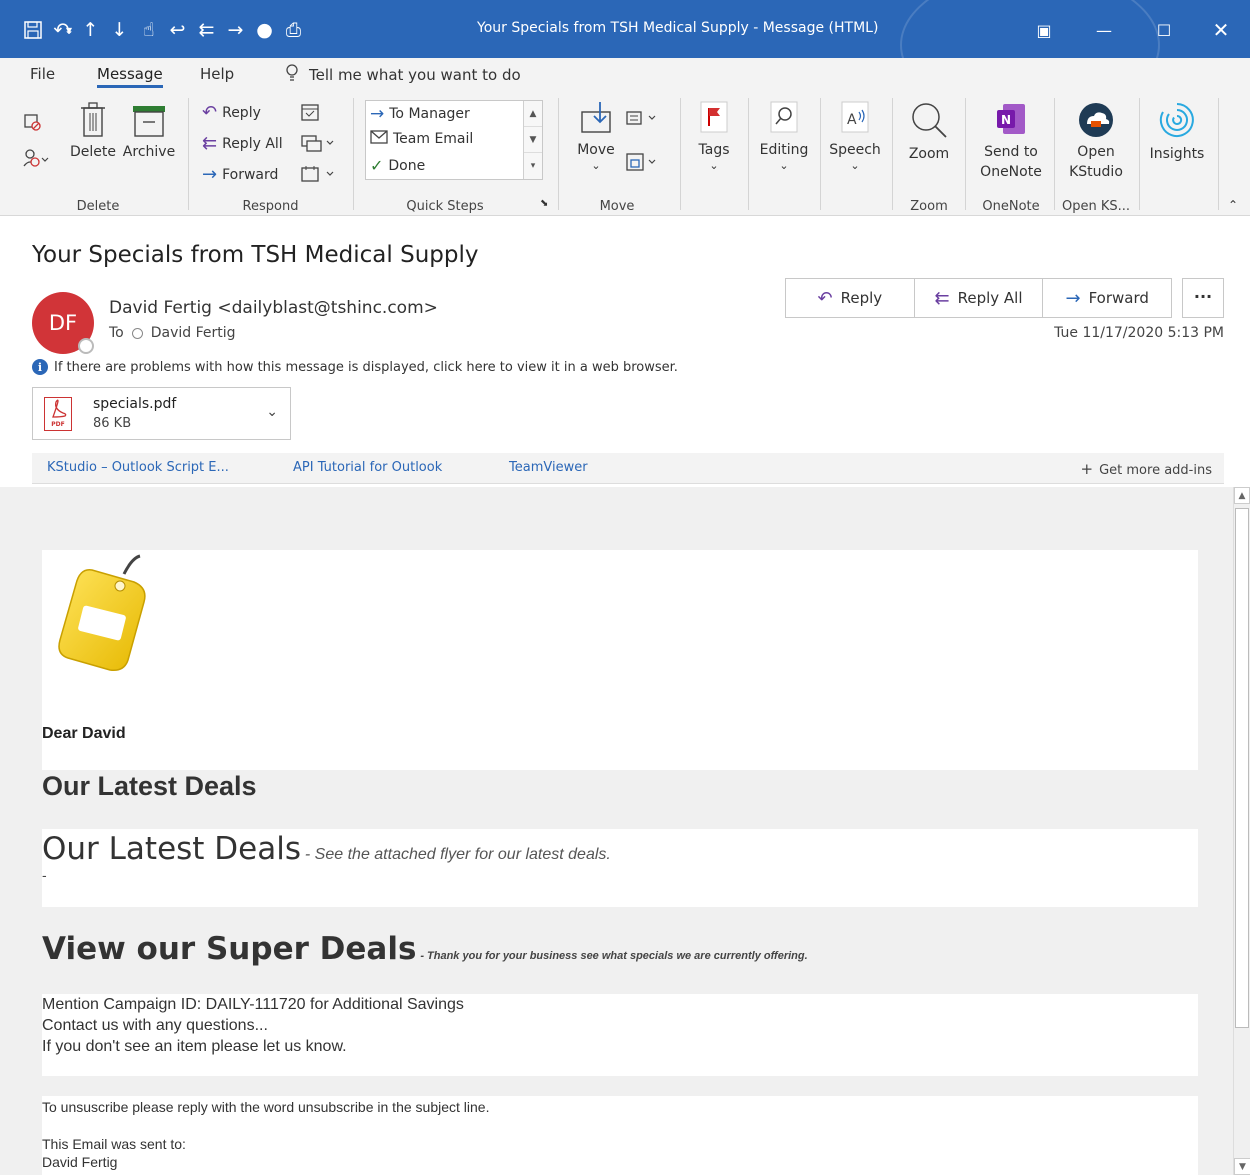 This screenshot has width=1250, height=1175. What do you see at coordinates (1177, 132) in the screenshot?
I see `insights-button: Insights` at bounding box center [1177, 132].